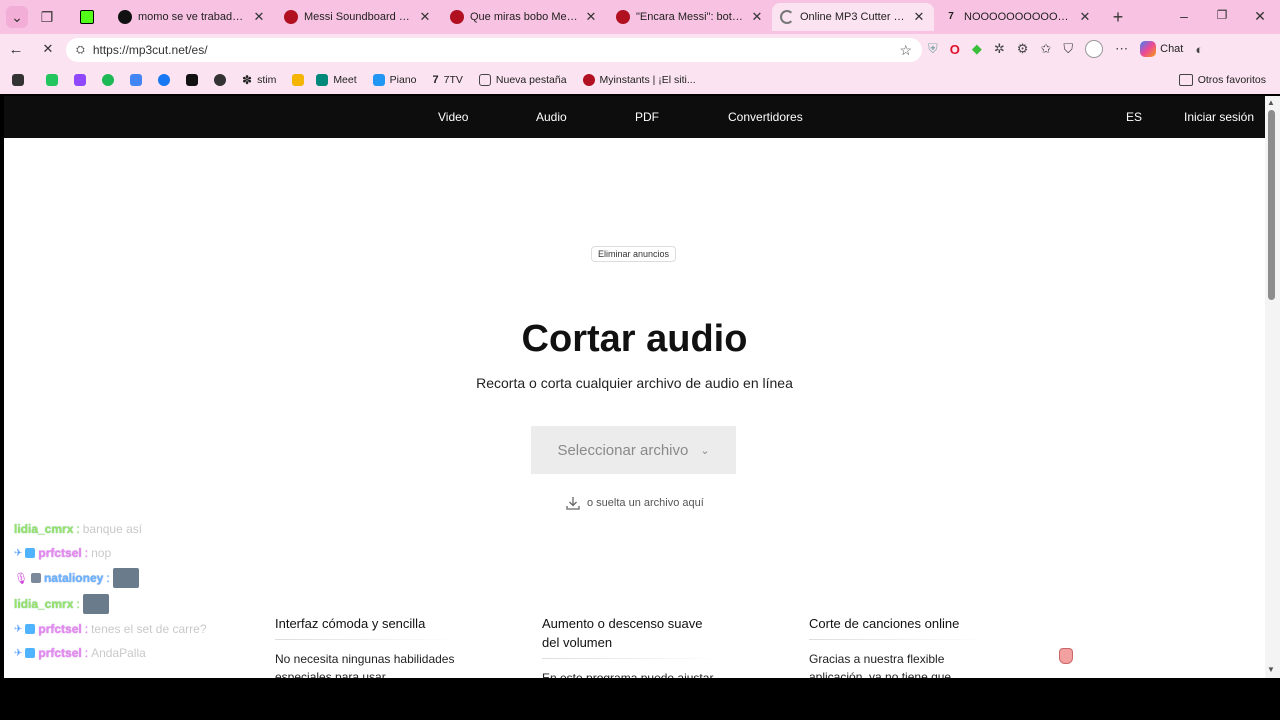 The height and width of the screenshot is (720, 1280). Describe the element at coordinates (448, 80) in the screenshot. I see `bookmark-7tv: 7 7TV` at that location.